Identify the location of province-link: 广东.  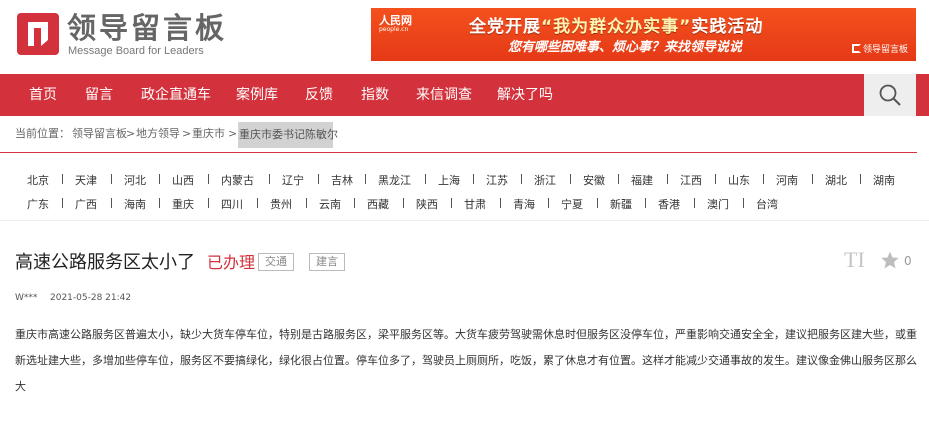
(38, 204).